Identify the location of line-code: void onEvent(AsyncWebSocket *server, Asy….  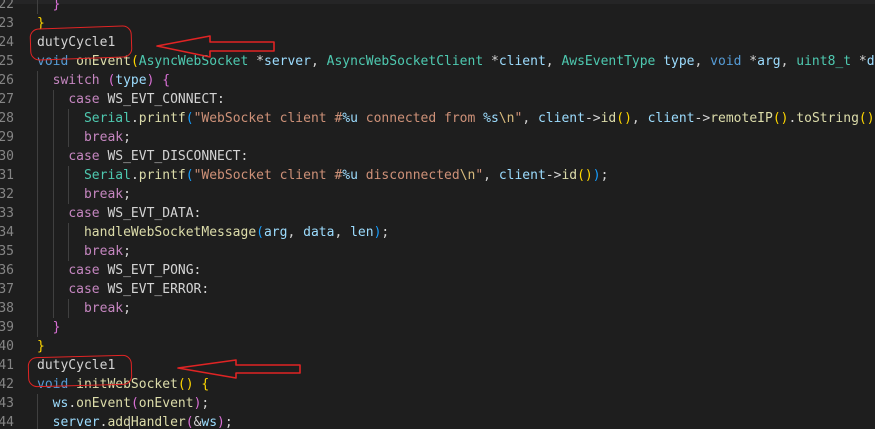
(456, 61).